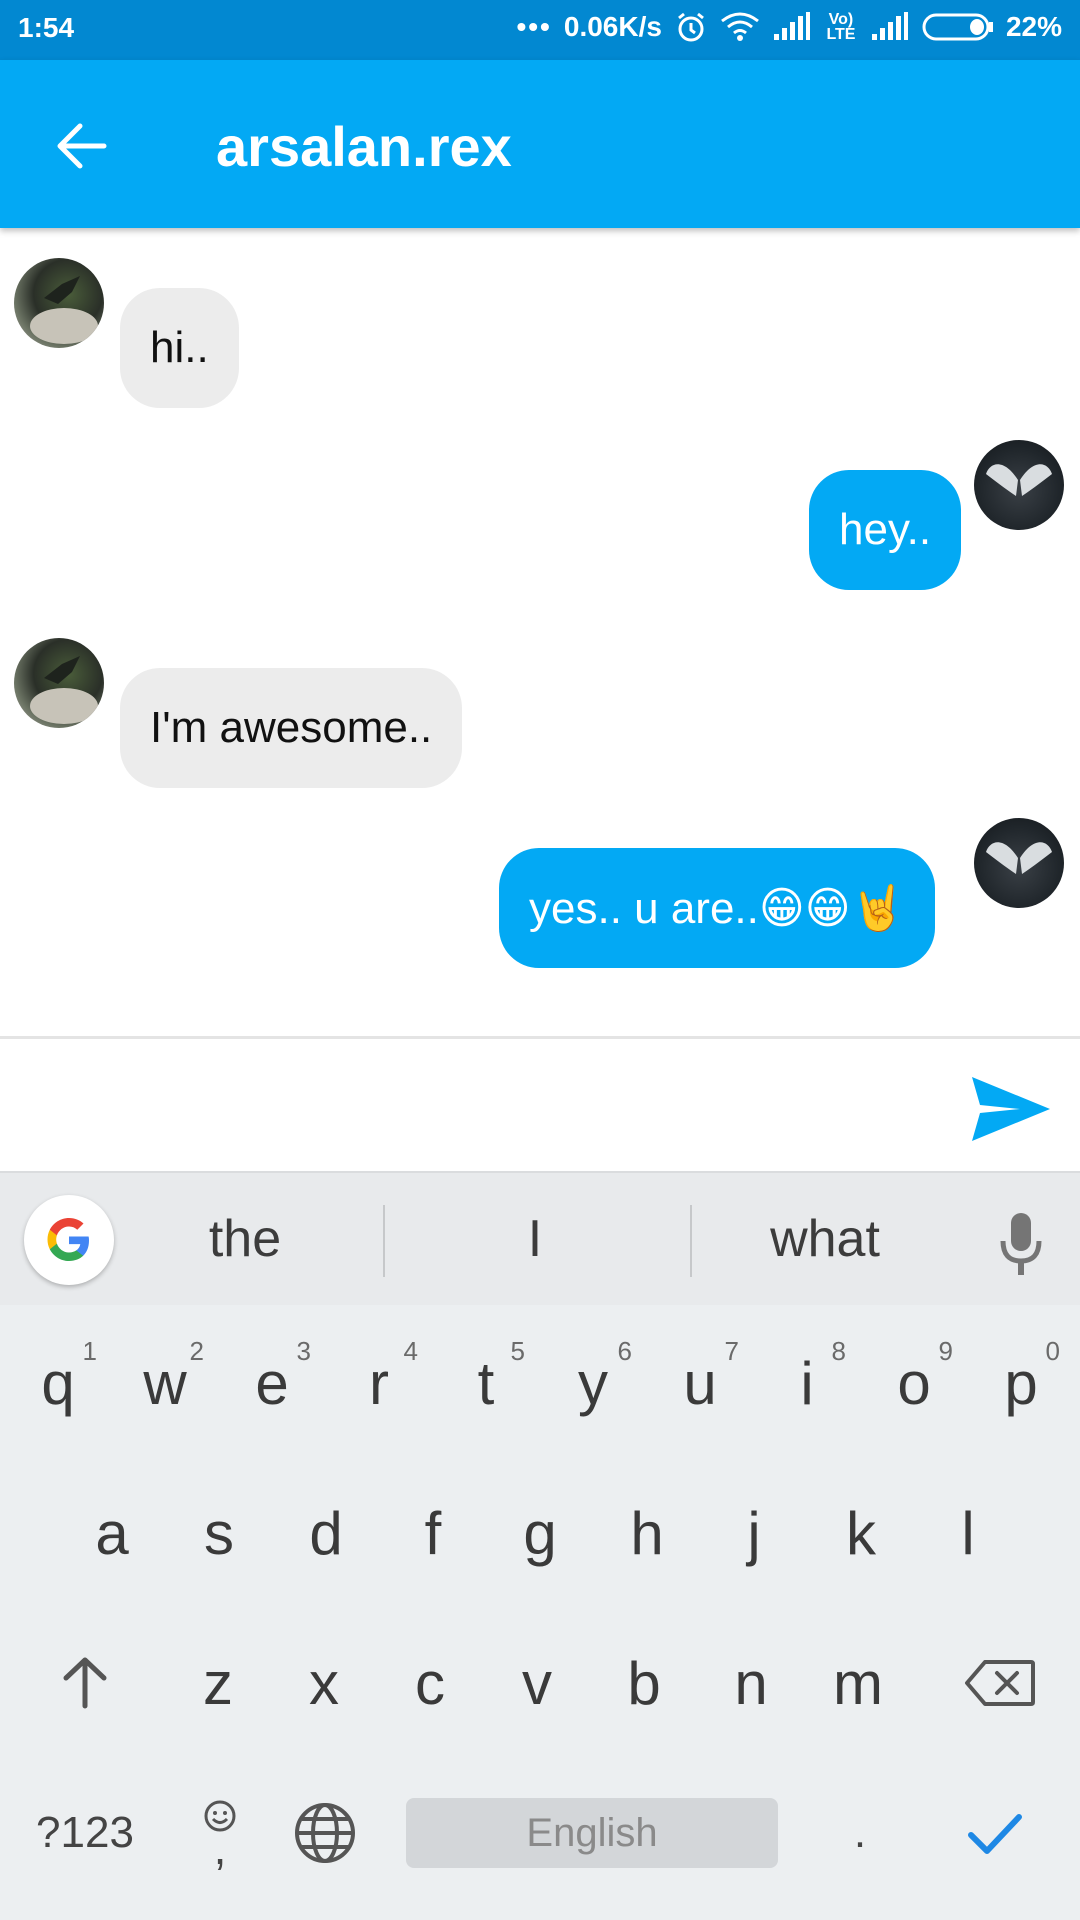  What do you see at coordinates (860, 1833) in the screenshot?
I see `period-key: .` at bounding box center [860, 1833].